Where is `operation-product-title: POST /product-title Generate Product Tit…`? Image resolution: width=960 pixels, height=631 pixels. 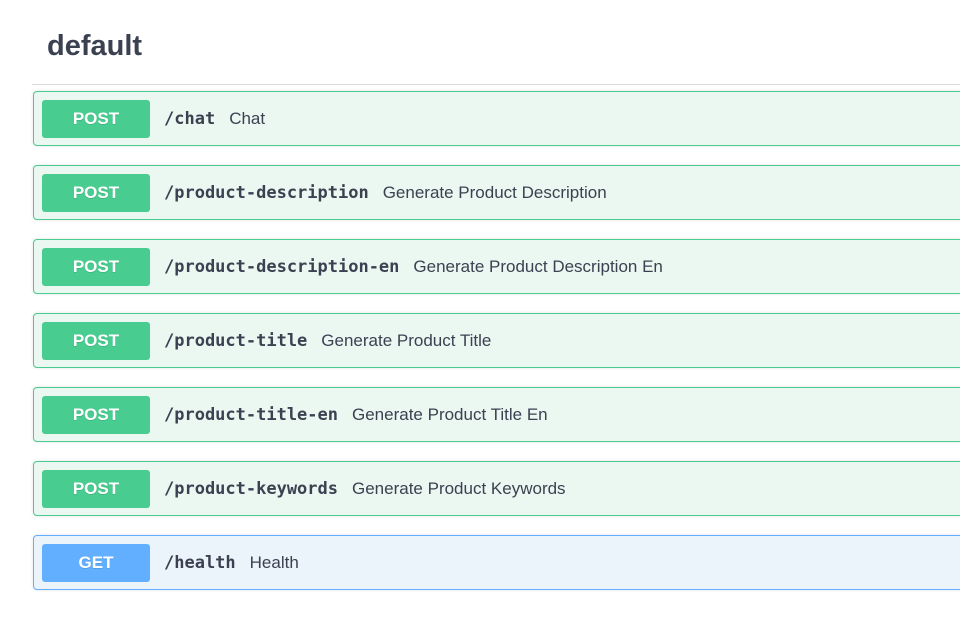
operation-product-title: POST /product-title Generate Product Tit… is located at coordinates (496, 340).